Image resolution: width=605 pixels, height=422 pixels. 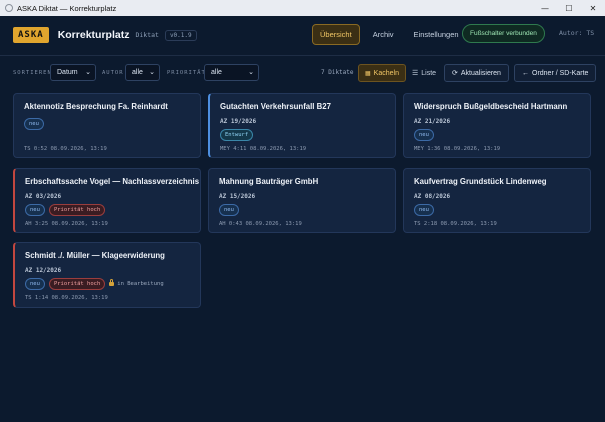 What do you see at coordinates (32, 73) in the screenshot?
I see `sort-label: SORTIEREN` at bounding box center [32, 73].